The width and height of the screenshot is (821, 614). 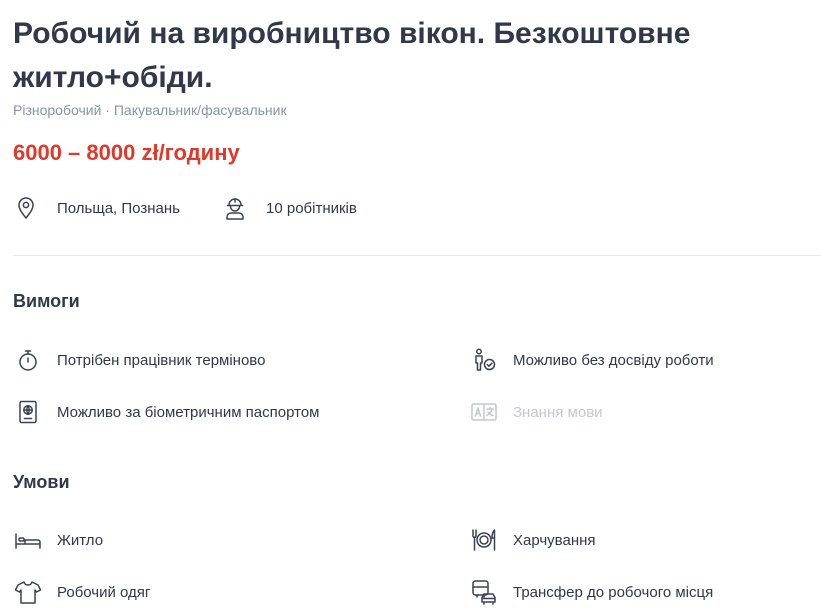 What do you see at coordinates (613, 360) in the screenshot?
I see `requirement-label: Можливо без досвіду роботи` at bounding box center [613, 360].